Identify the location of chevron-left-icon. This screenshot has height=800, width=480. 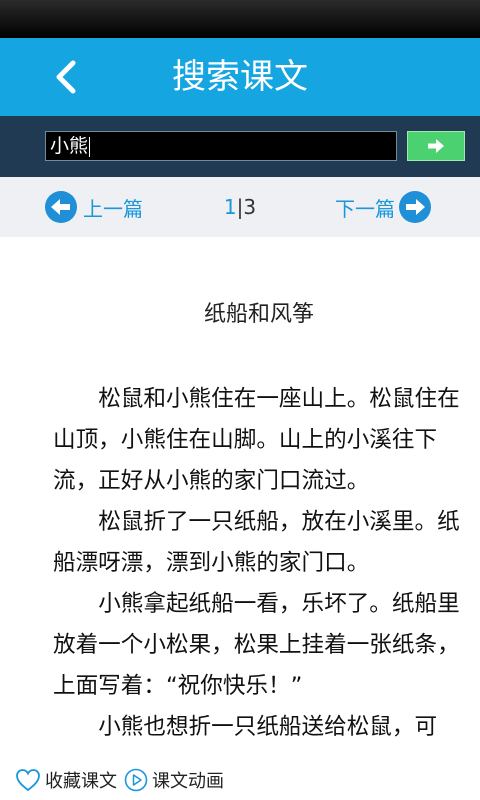
(66, 77).